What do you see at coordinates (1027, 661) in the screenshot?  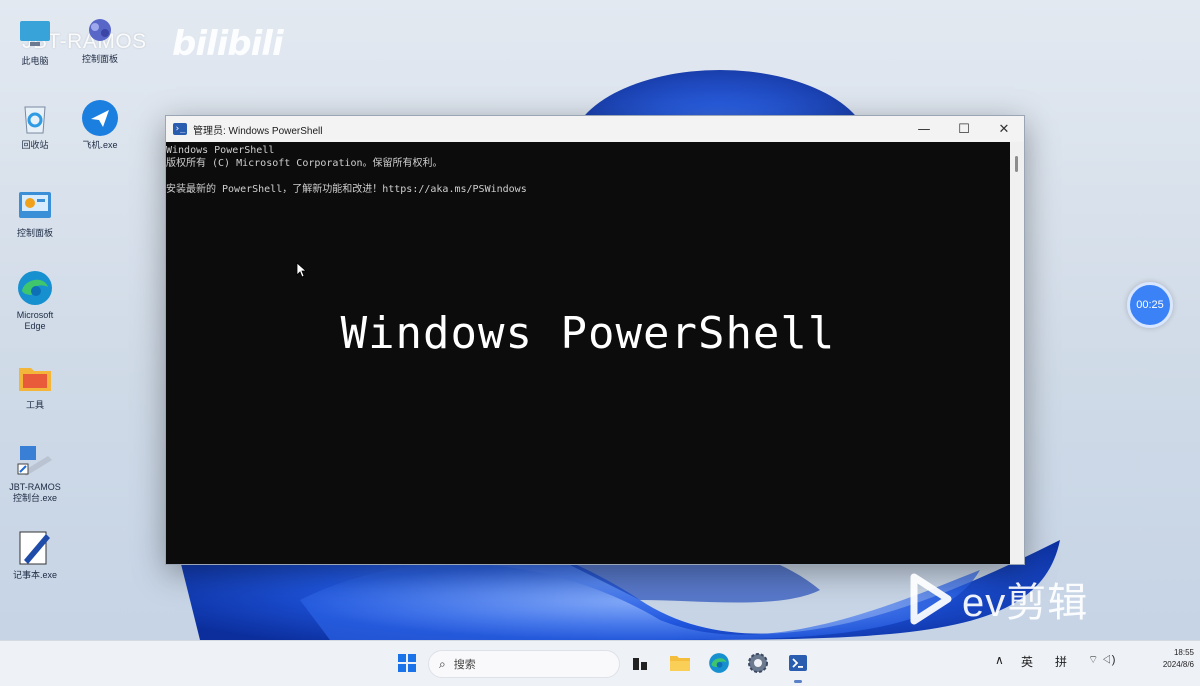 I see `ime-language: 英` at bounding box center [1027, 661].